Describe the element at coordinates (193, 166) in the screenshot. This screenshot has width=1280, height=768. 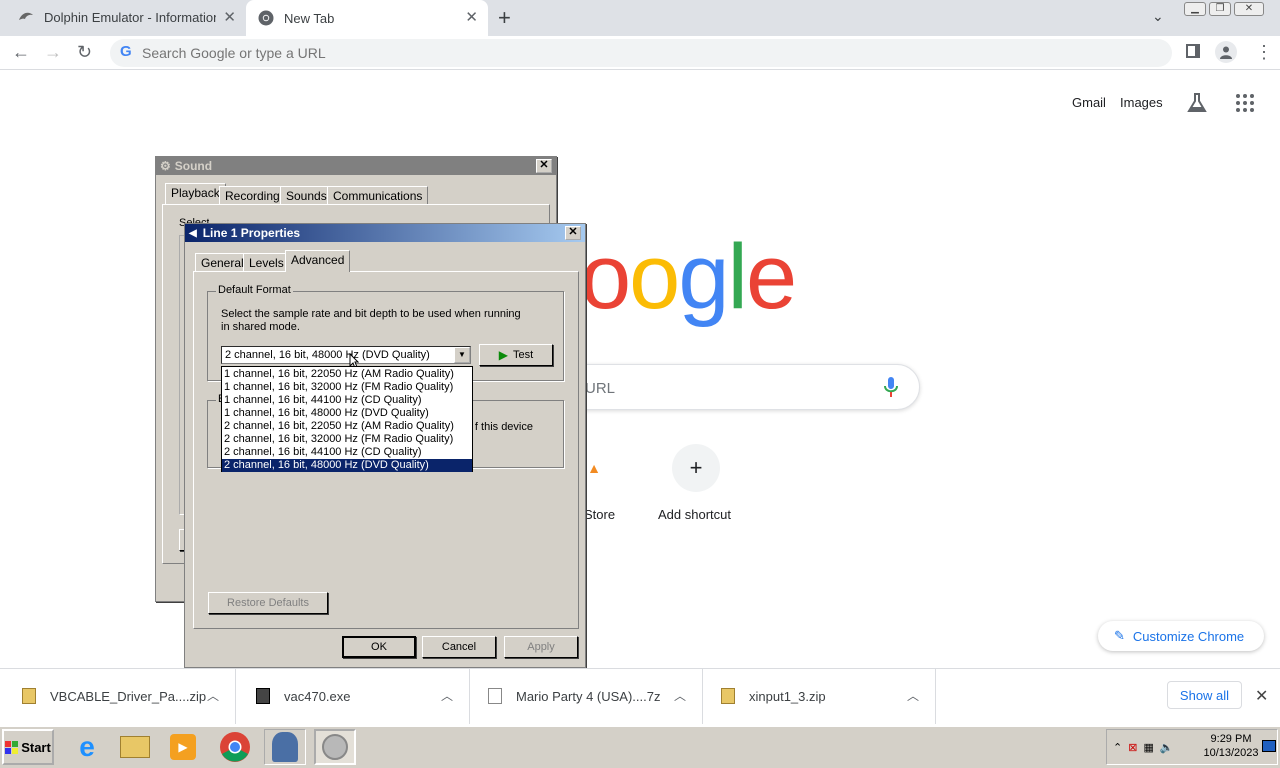
I see `sound-title: Sound` at that location.